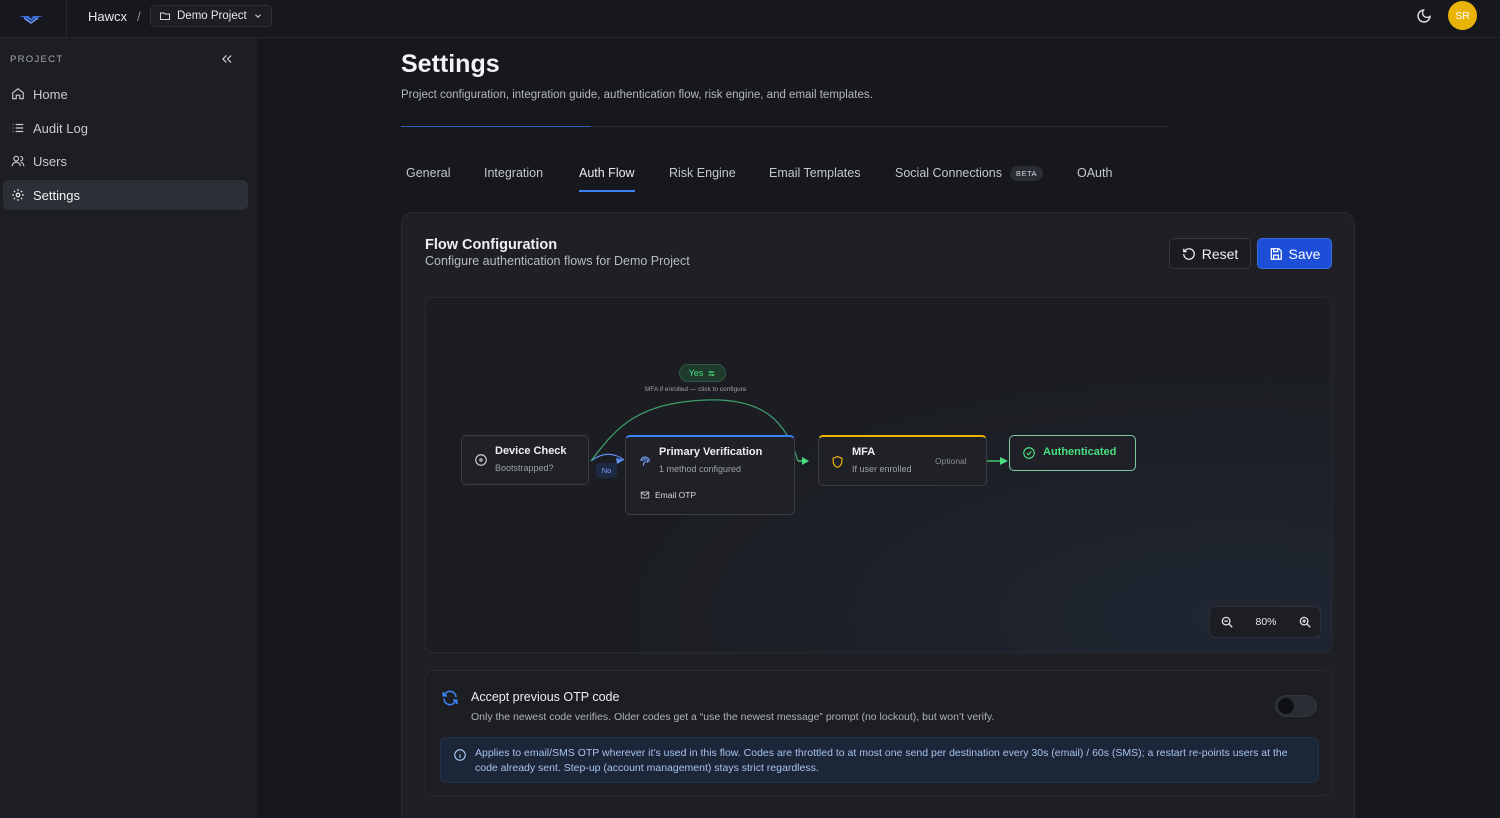  I want to click on accept-previous-otp-toggle, so click(1296, 706).